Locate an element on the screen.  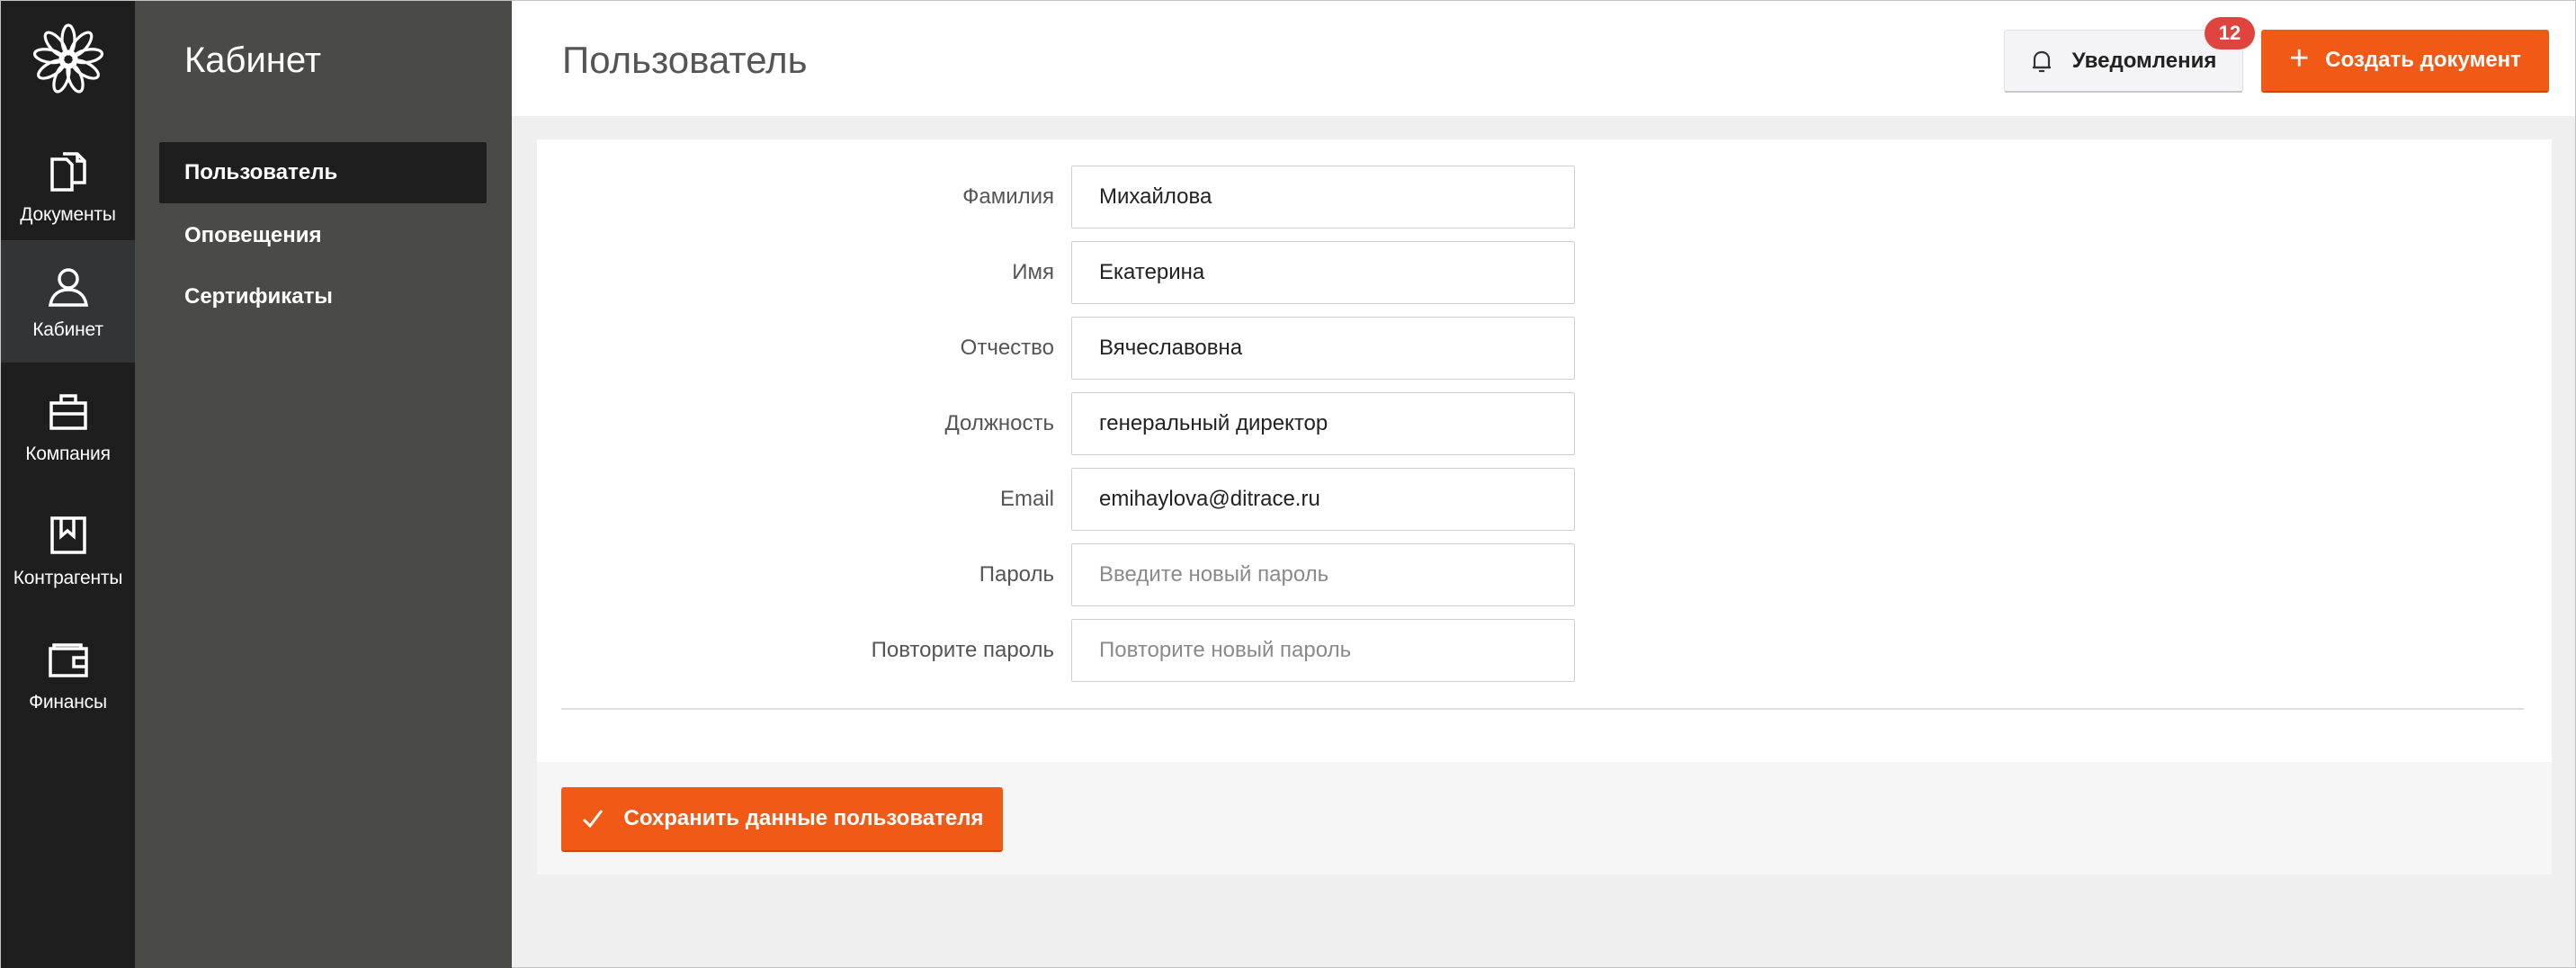
subnav-item-user: Пользователь is located at coordinates (323, 172).